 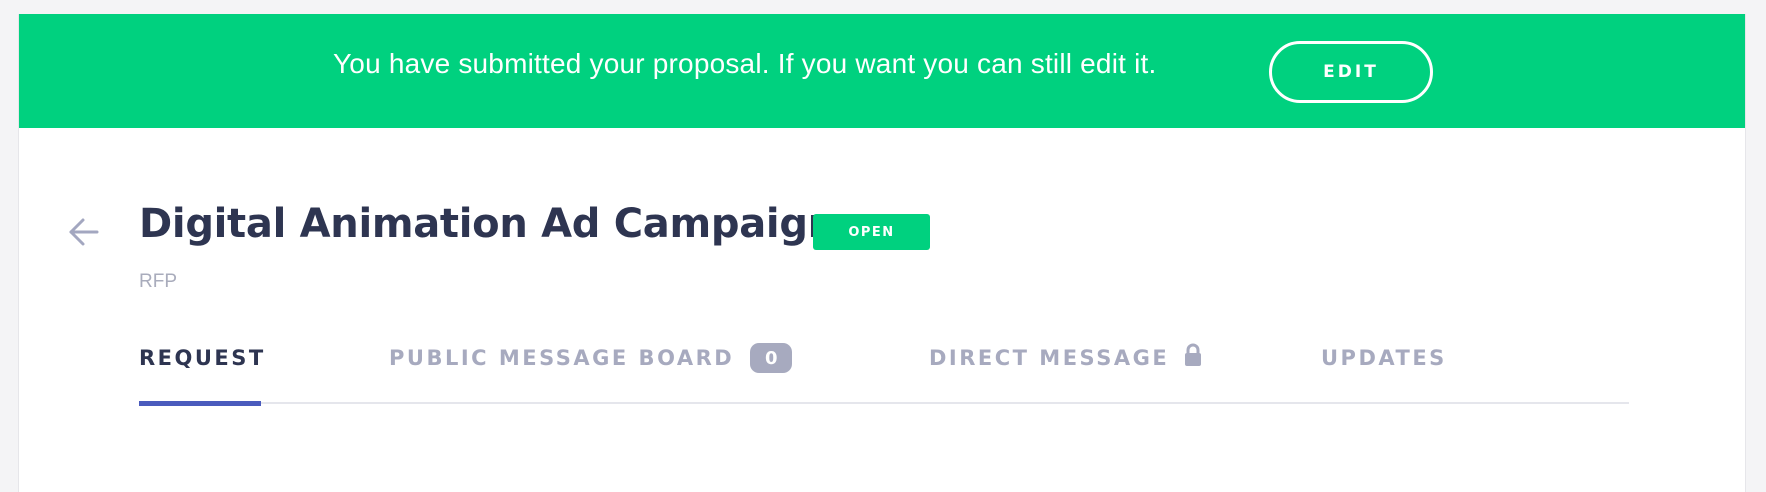 What do you see at coordinates (1384, 374) in the screenshot?
I see `tab-updates: UPDATES` at bounding box center [1384, 374].